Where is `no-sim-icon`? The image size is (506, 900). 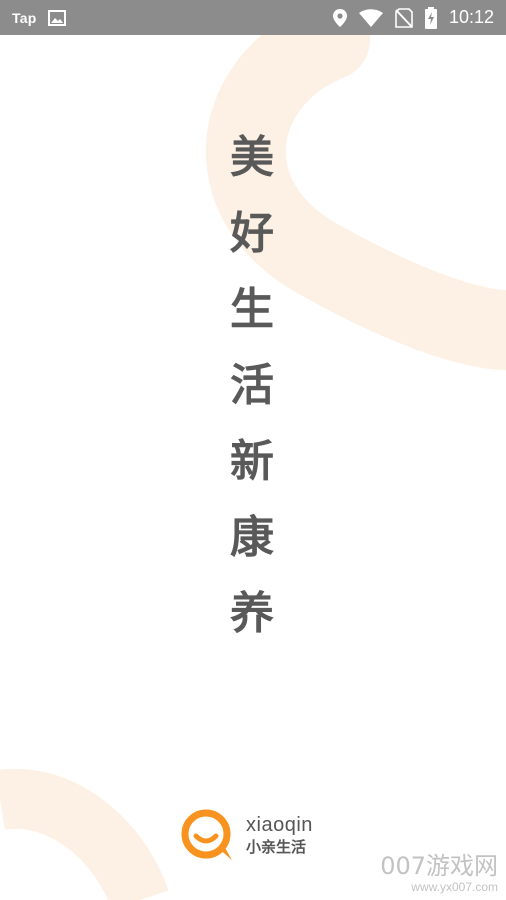 no-sim-icon is located at coordinates (404, 17).